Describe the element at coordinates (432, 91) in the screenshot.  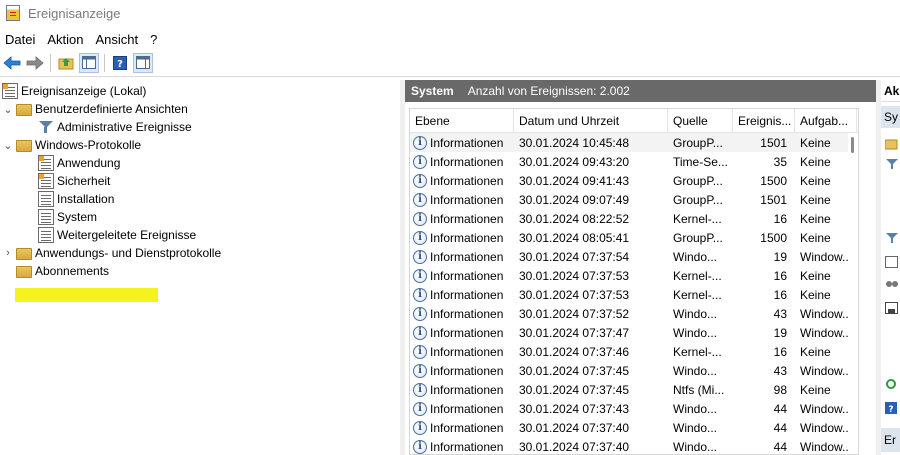
I see `log-name: System` at that location.